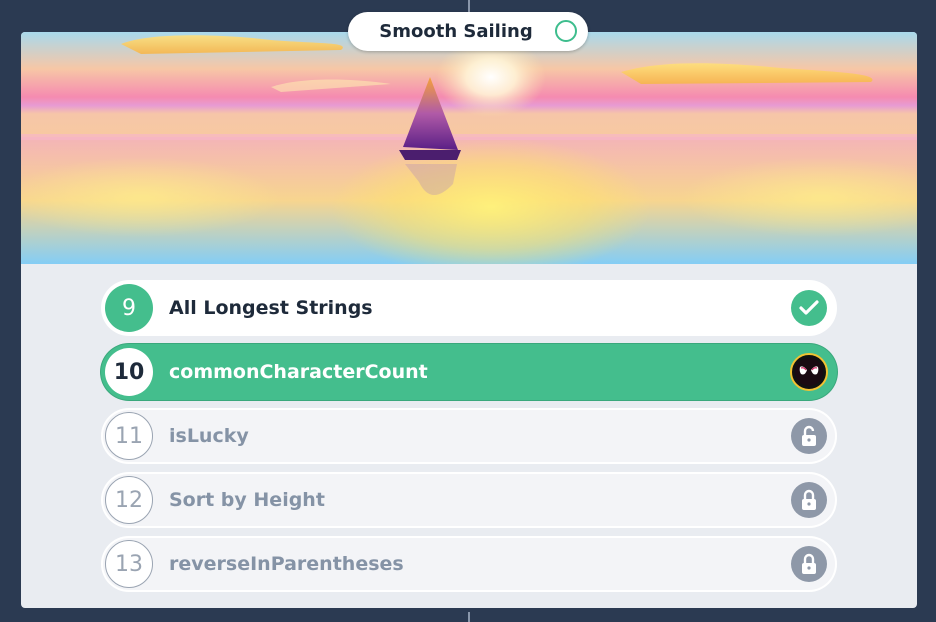 This screenshot has height=622, width=936. I want to click on level-item-13: 13 reverseInParentheses, so click(469, 564).